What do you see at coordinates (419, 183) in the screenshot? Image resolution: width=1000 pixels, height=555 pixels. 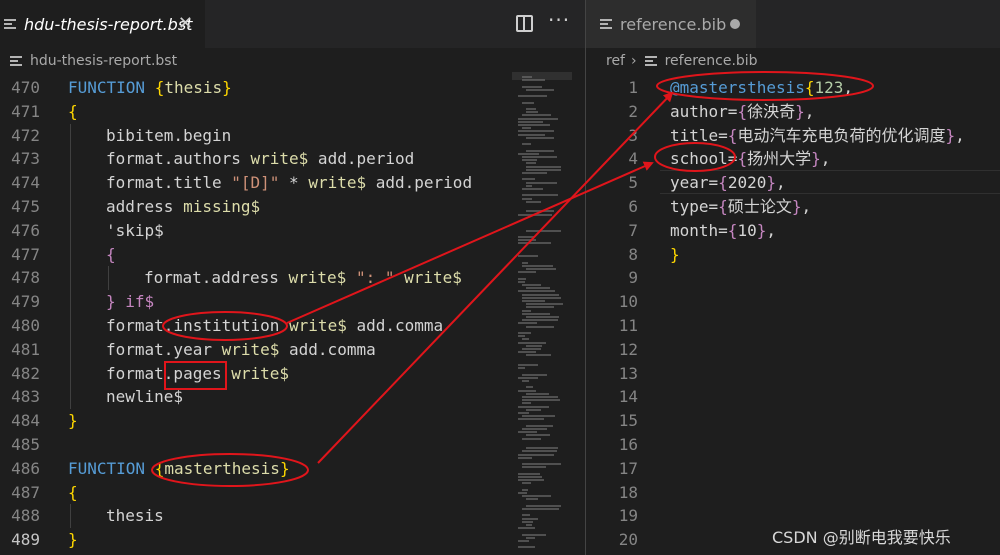 I see `code-token: add.period` at bounding box center [419, 183].